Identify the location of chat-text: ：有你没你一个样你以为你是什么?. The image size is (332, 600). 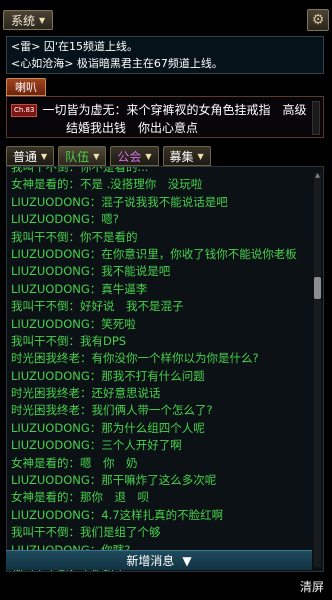
(169, 358).